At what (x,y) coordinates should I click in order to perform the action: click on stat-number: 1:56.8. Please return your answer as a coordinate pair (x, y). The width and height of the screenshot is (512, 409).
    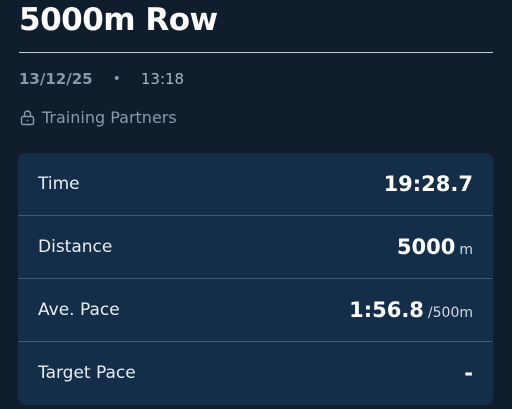
    Looking at the image, I should click on (386, 310).